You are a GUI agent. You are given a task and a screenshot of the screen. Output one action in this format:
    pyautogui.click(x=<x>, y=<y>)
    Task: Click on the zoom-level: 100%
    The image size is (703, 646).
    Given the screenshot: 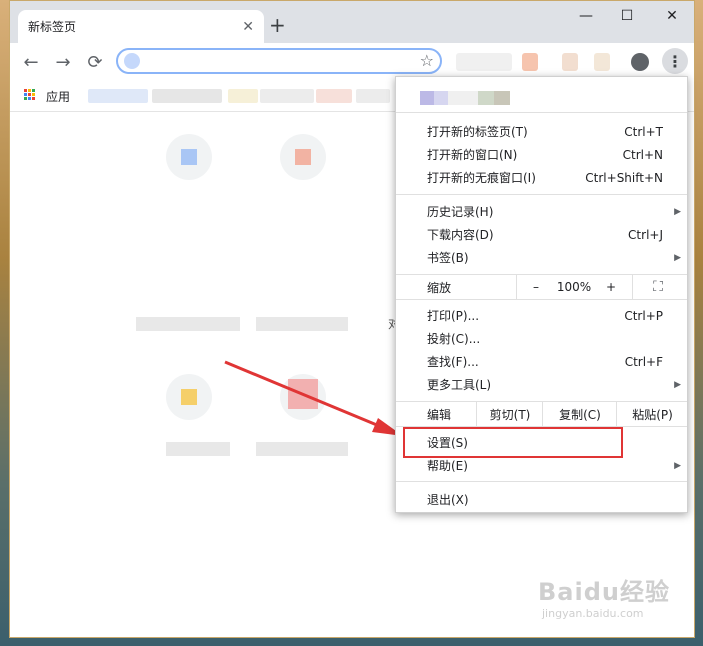 What is the action you would take?
    pyautogui.click(x=574, y=287)
    